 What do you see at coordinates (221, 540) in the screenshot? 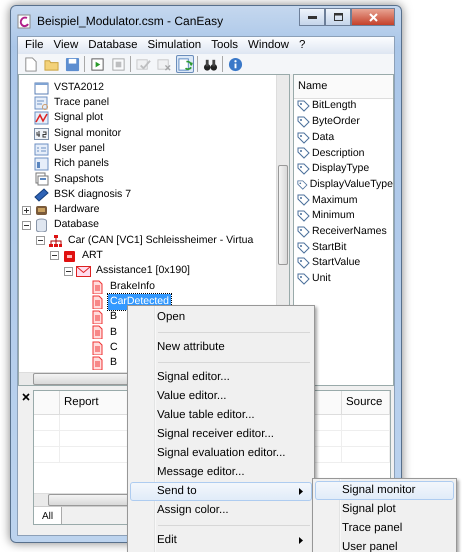
I see `menu-item: Edit` at bounding box center [221, 540].